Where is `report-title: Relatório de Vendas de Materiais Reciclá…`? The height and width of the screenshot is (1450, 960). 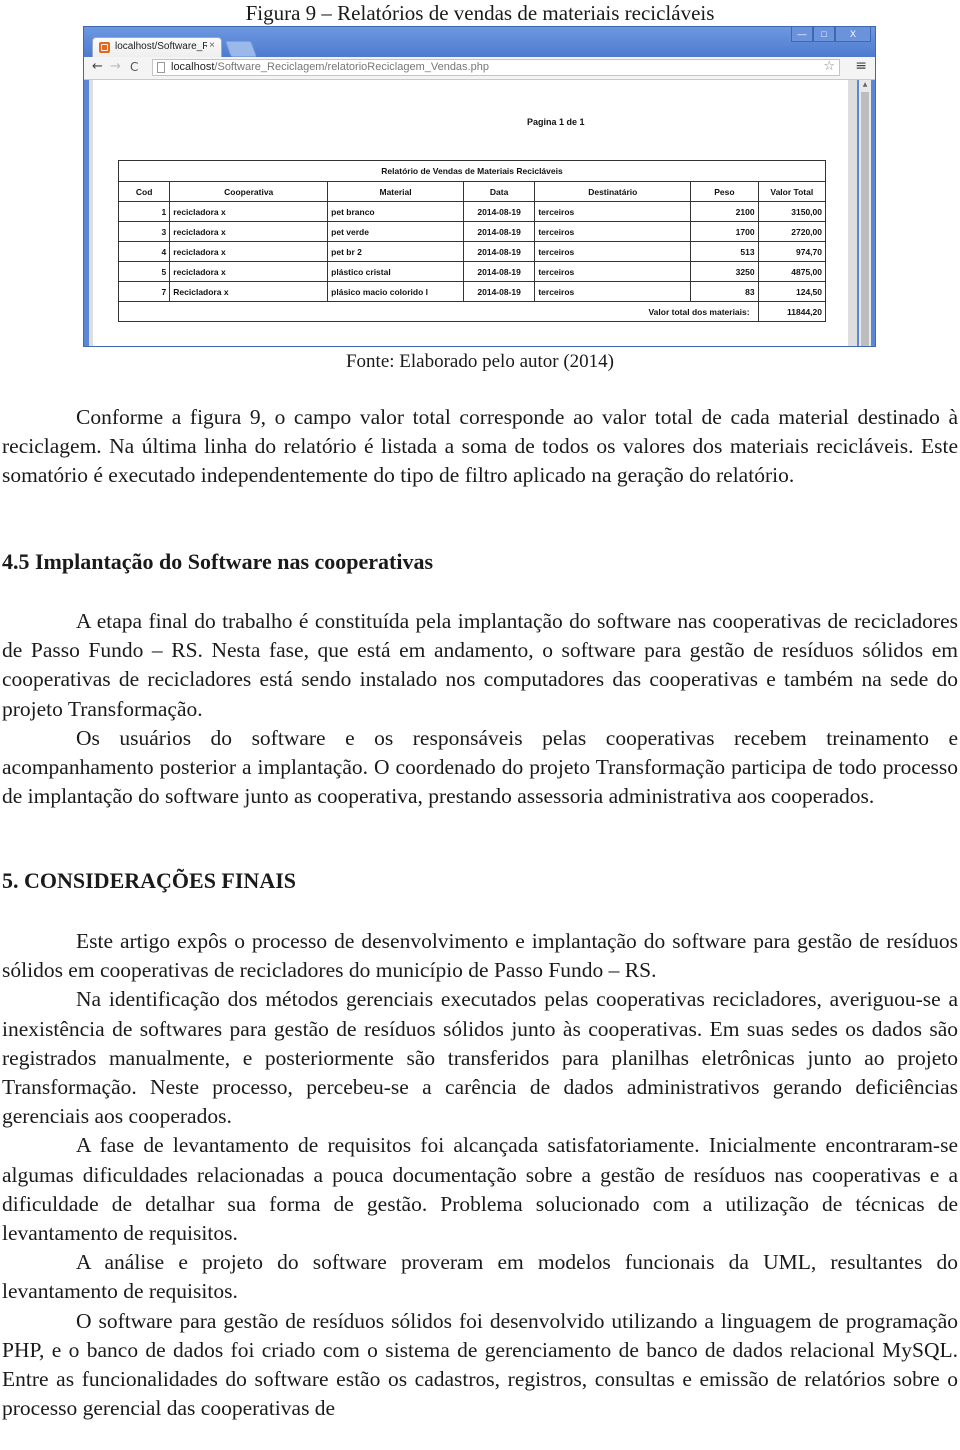
report-title: Relatório de Vendas de Materiais Reciclá… is located at coordinates (472, 171).